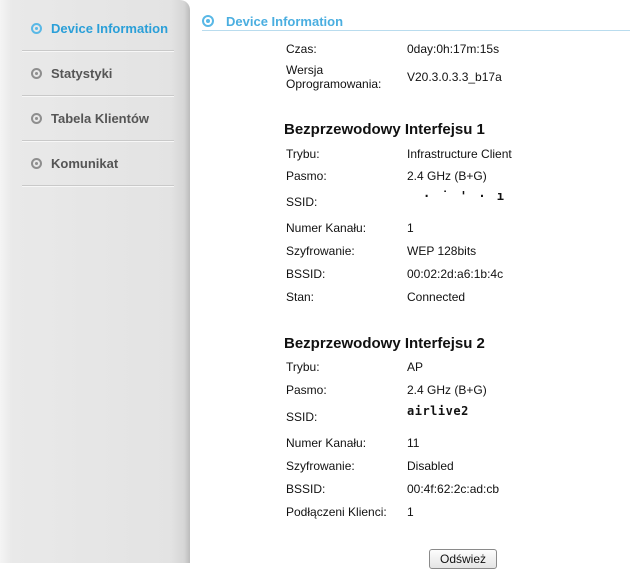 Image resolution: width=630 pixels, height=569 pixels. I want to click on sidebar-item-komunikat: Komunikat, so click(98, 163).